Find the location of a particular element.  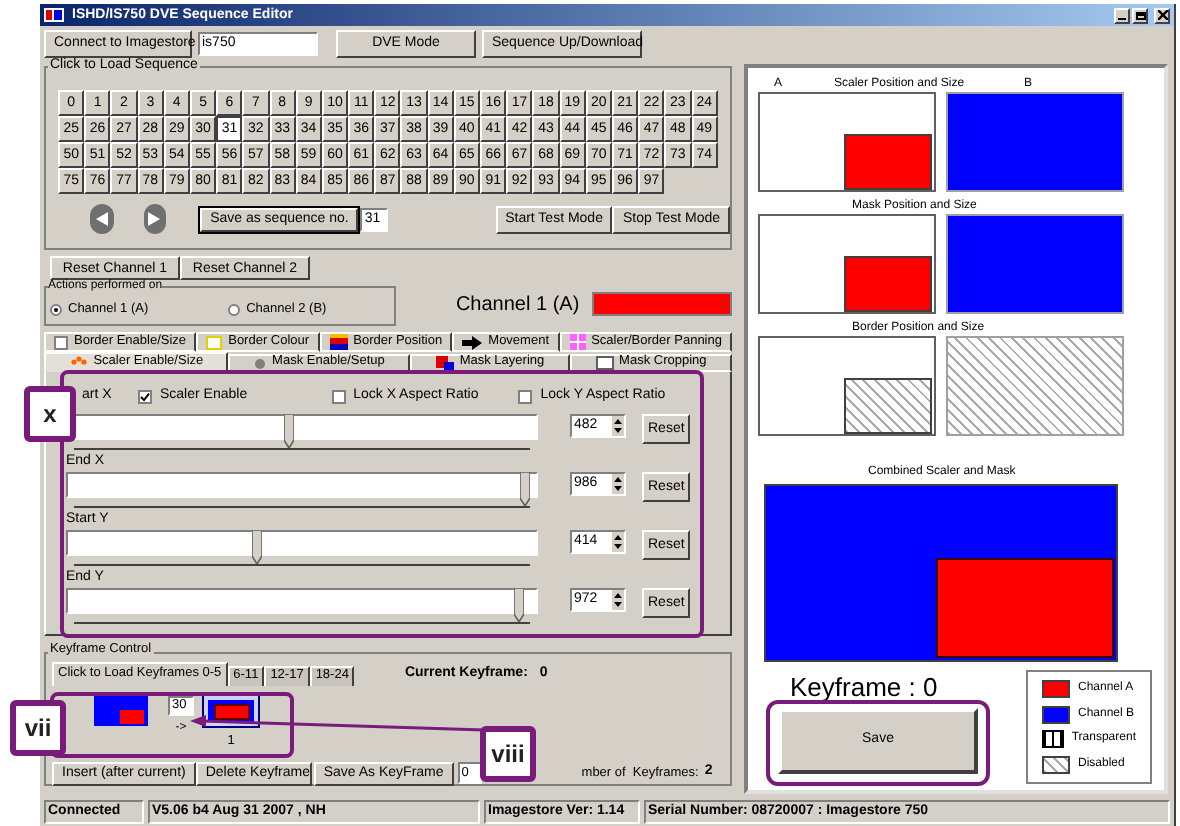

close-button is located at coordinates (1162, 15).